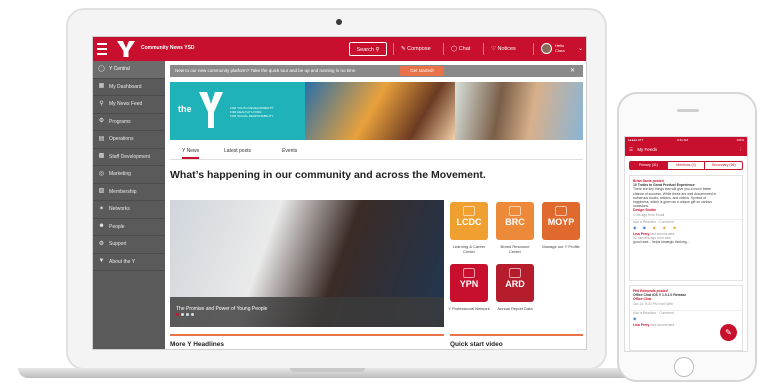 The width and height of the screenshot is (763, 385). What do you see at coordinates (101, 68) in the screenshot?
I see `circle-y-icon: ◯` at bounding box center [101, 68].